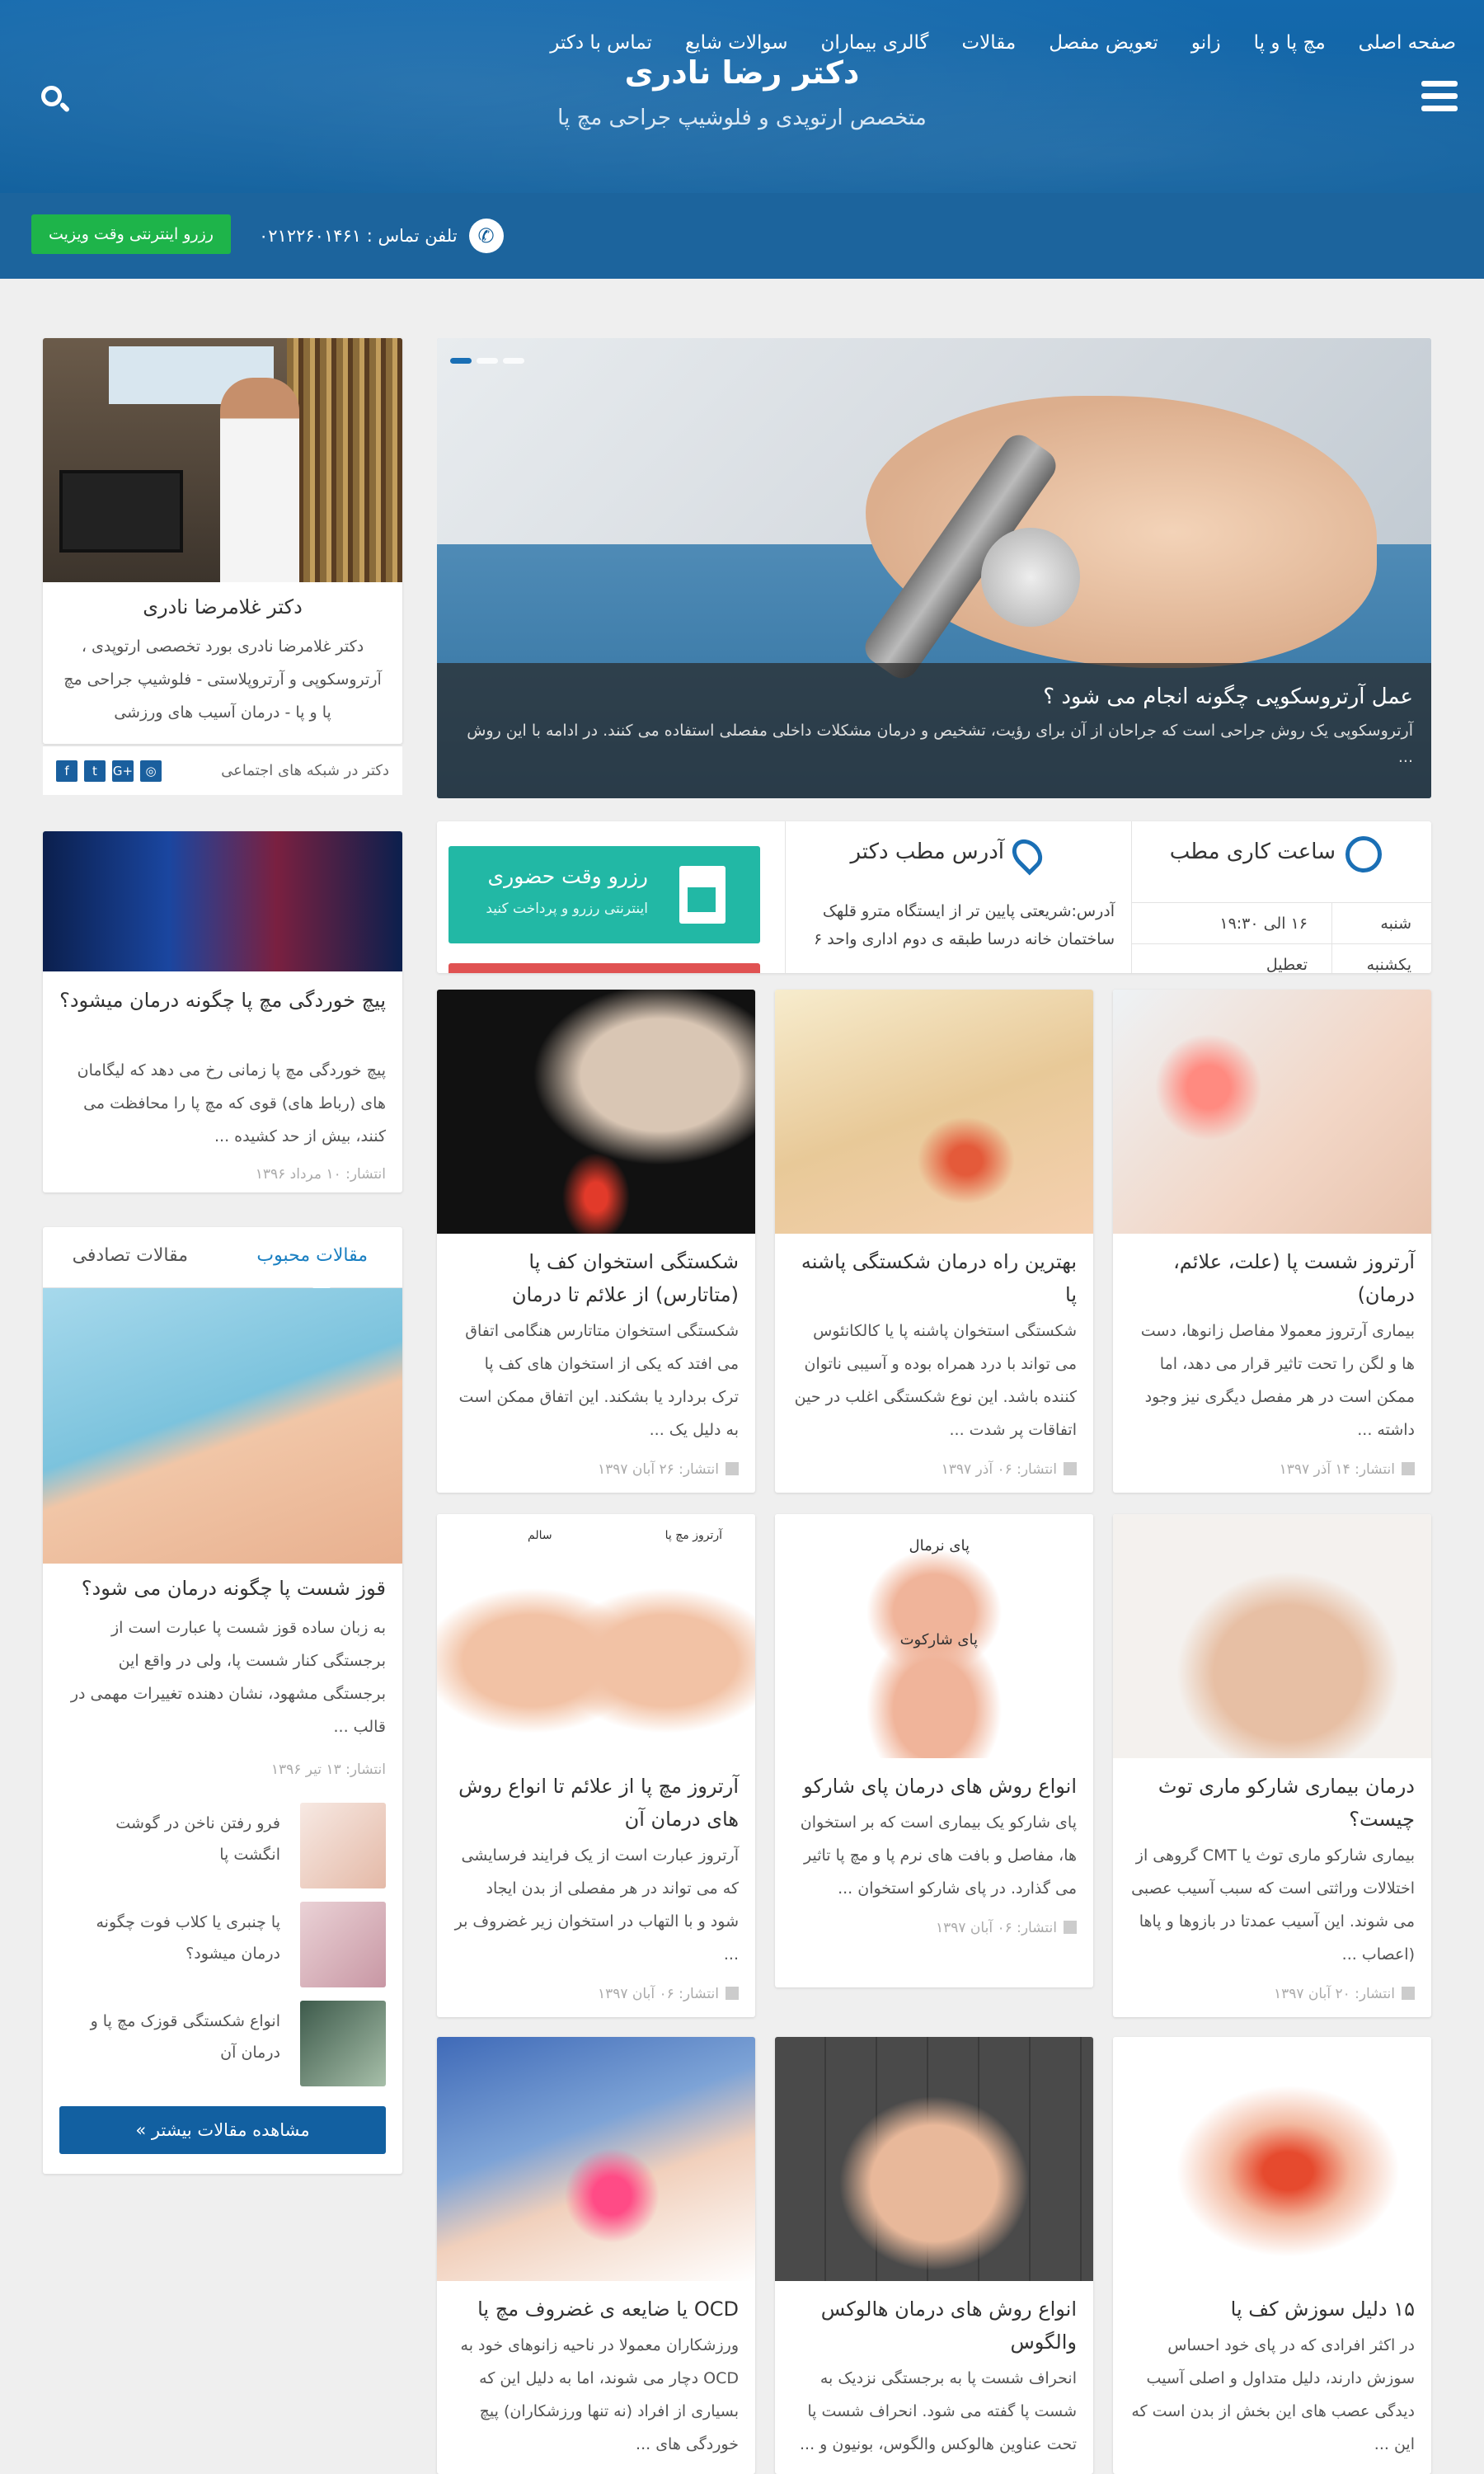 The width and height of the screenshot is (1484, 2474). Describe the element at coordinates (312, 1255) in the screenshot. I see `tab-popular: مقالات محبوب` at that location.